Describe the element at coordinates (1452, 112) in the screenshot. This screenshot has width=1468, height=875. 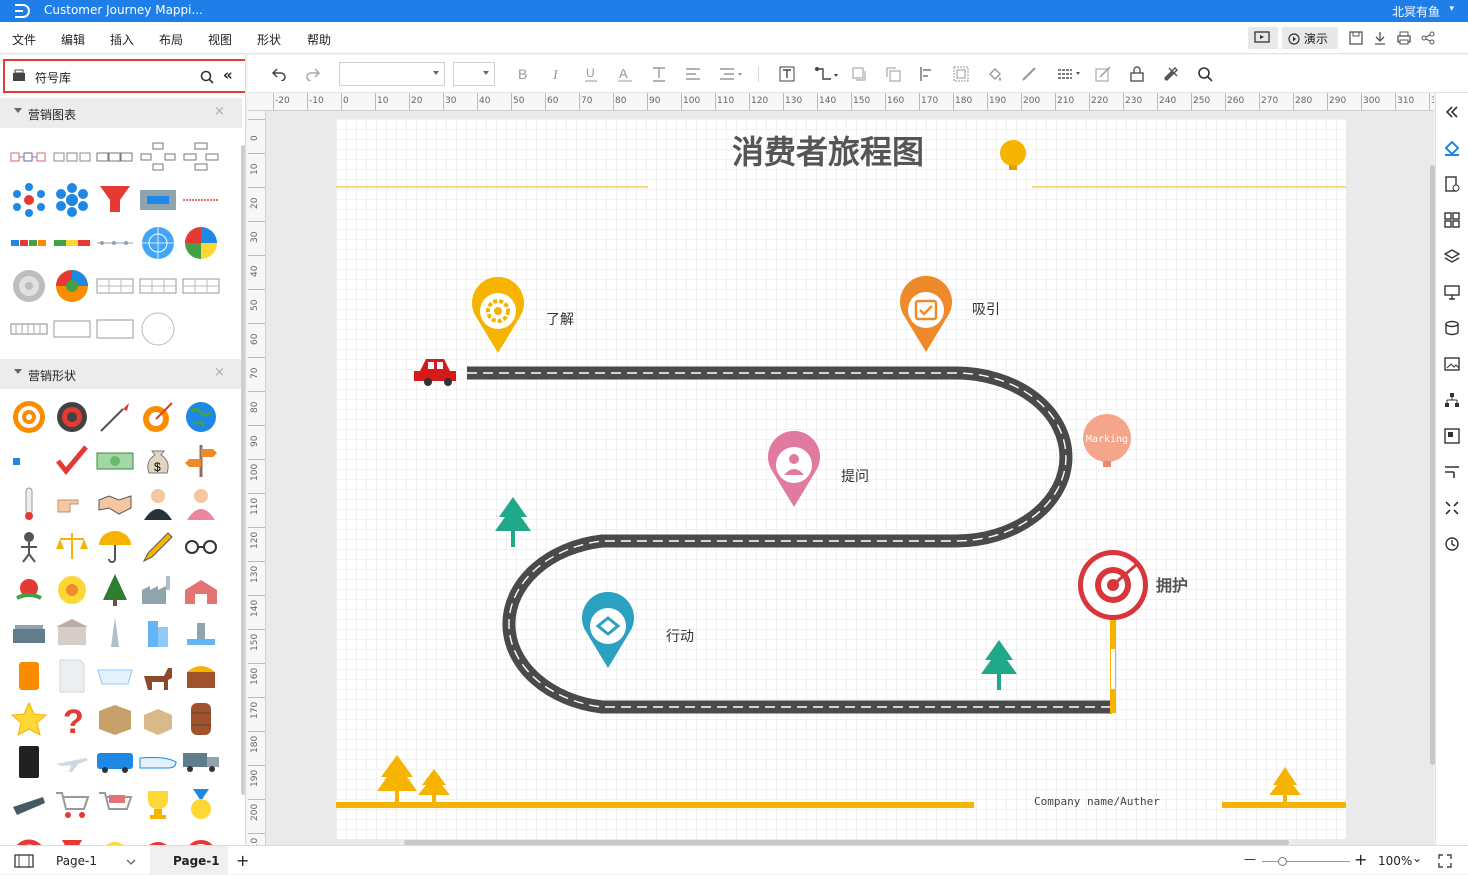
I see `expand-panel-icon` at that location.